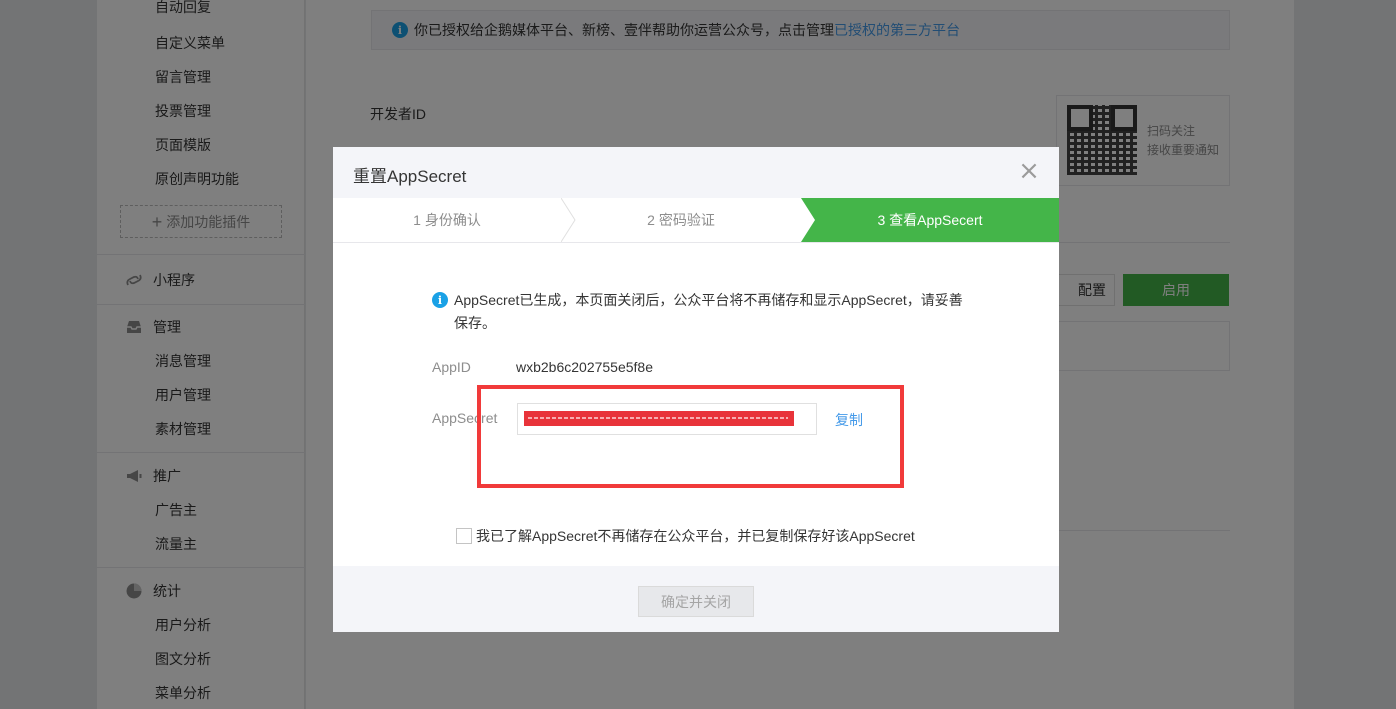 The width and height of the screenshot is (1396, 709). What do you see at coordinates (696, 172) in the screenshot?
I see `dialog-header: 重置AppSecret ×` at bounding box center [696, 172].